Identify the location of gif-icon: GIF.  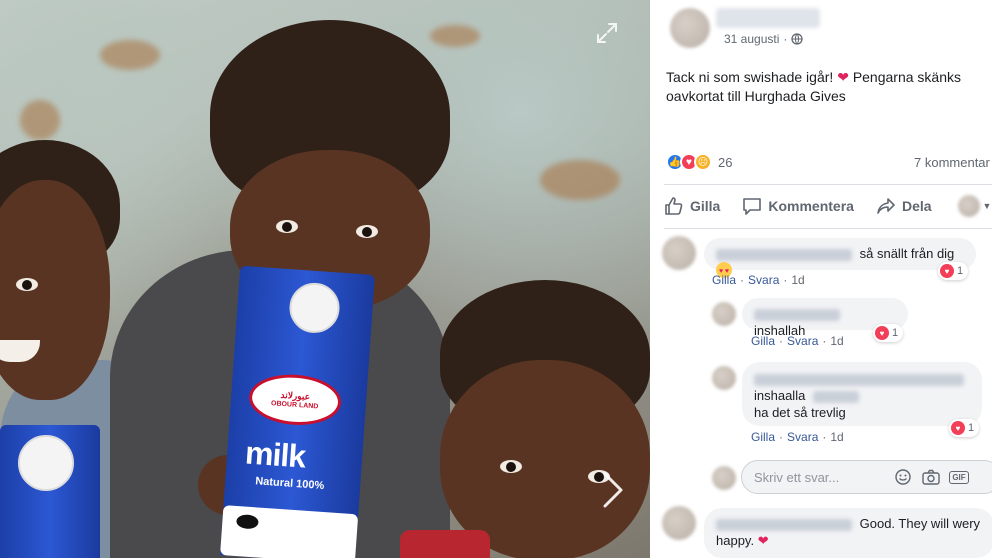
(959, 477).